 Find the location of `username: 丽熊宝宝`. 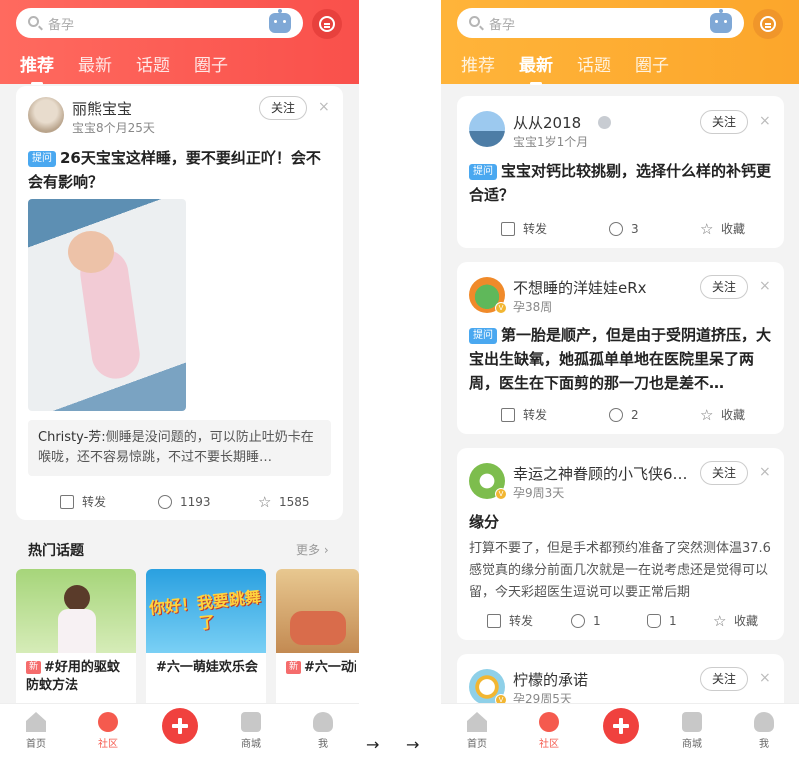

username: 丽熊宝宝 is located at coordinates (102, 108).